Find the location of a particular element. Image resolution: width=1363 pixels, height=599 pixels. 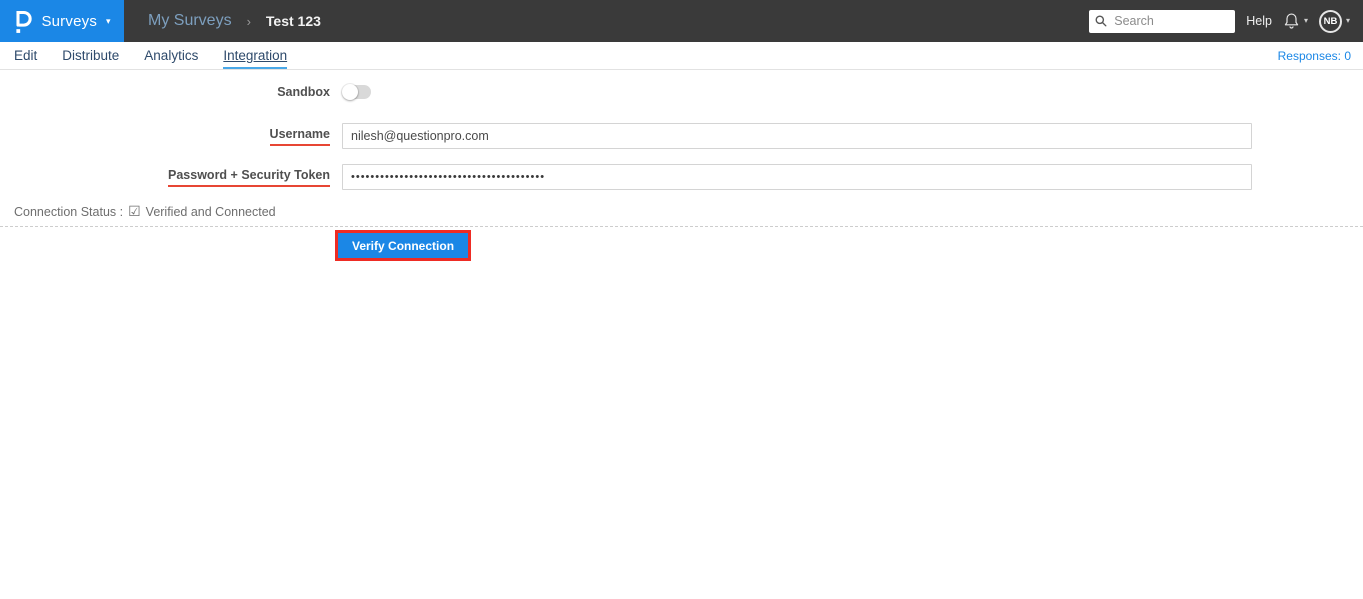

username-input is located at coordinates (797, 136).